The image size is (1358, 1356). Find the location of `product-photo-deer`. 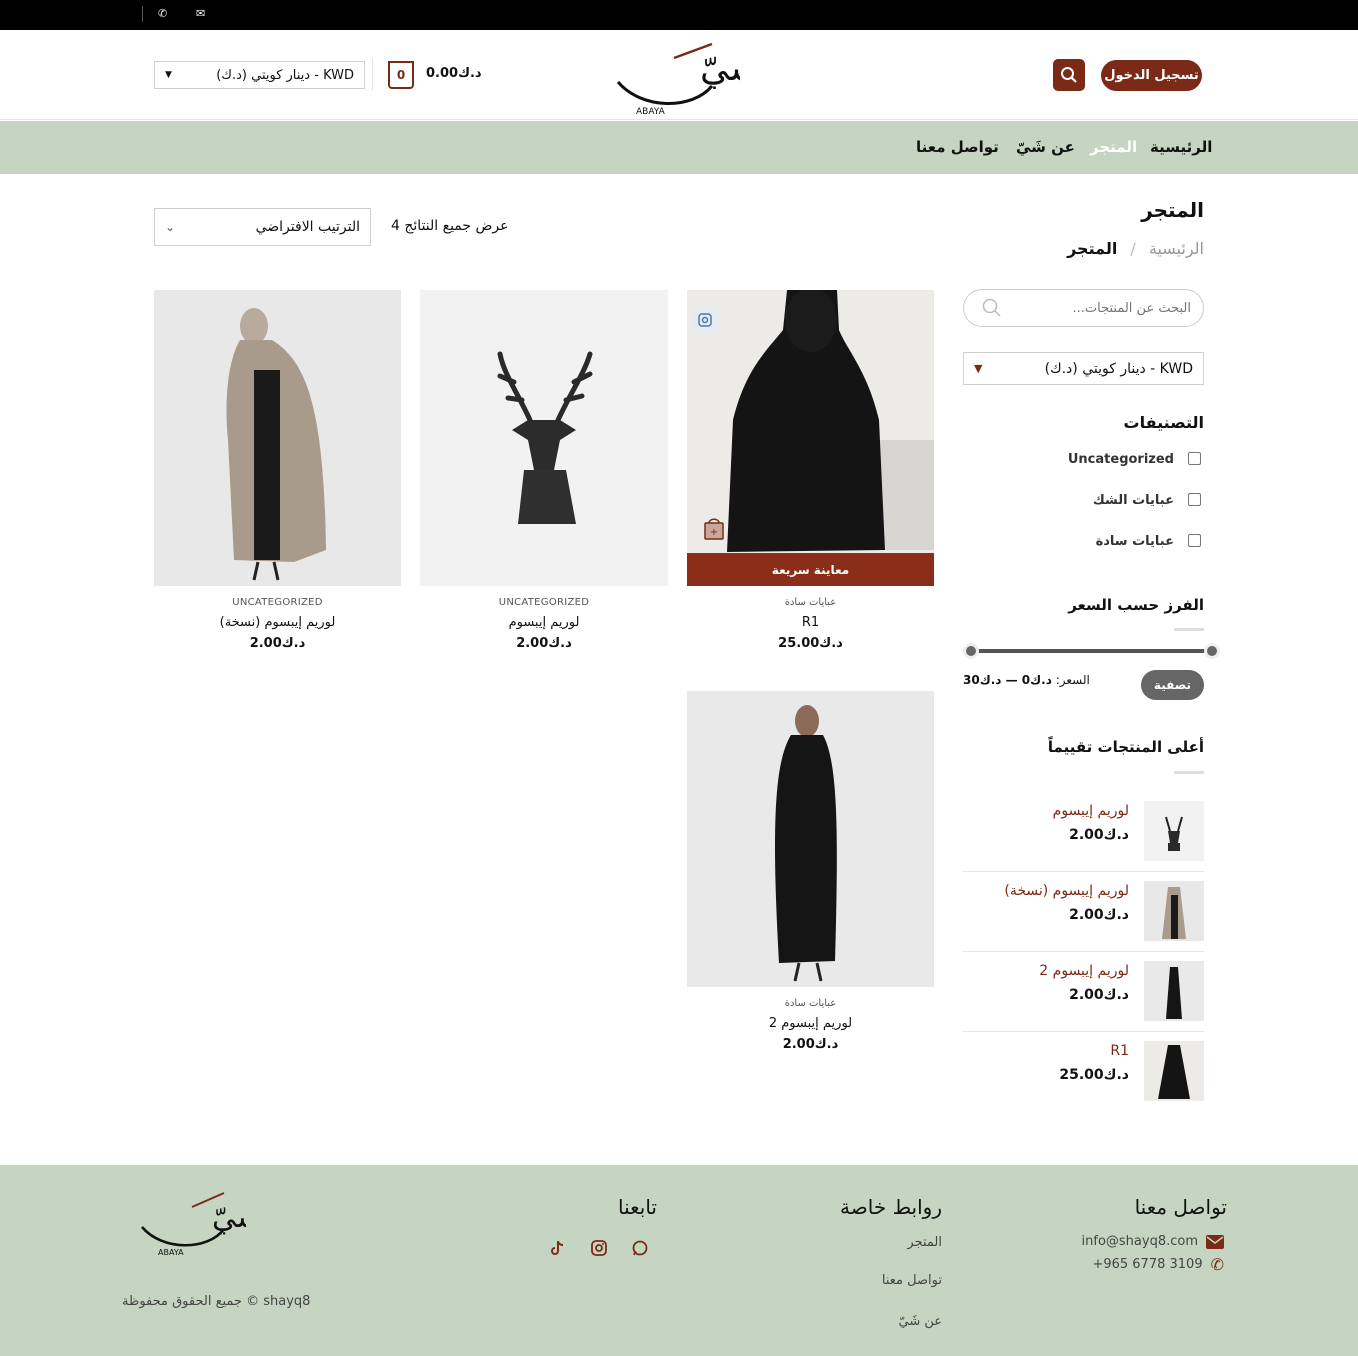

product-photo-deer is located at coordinates (544, 438).